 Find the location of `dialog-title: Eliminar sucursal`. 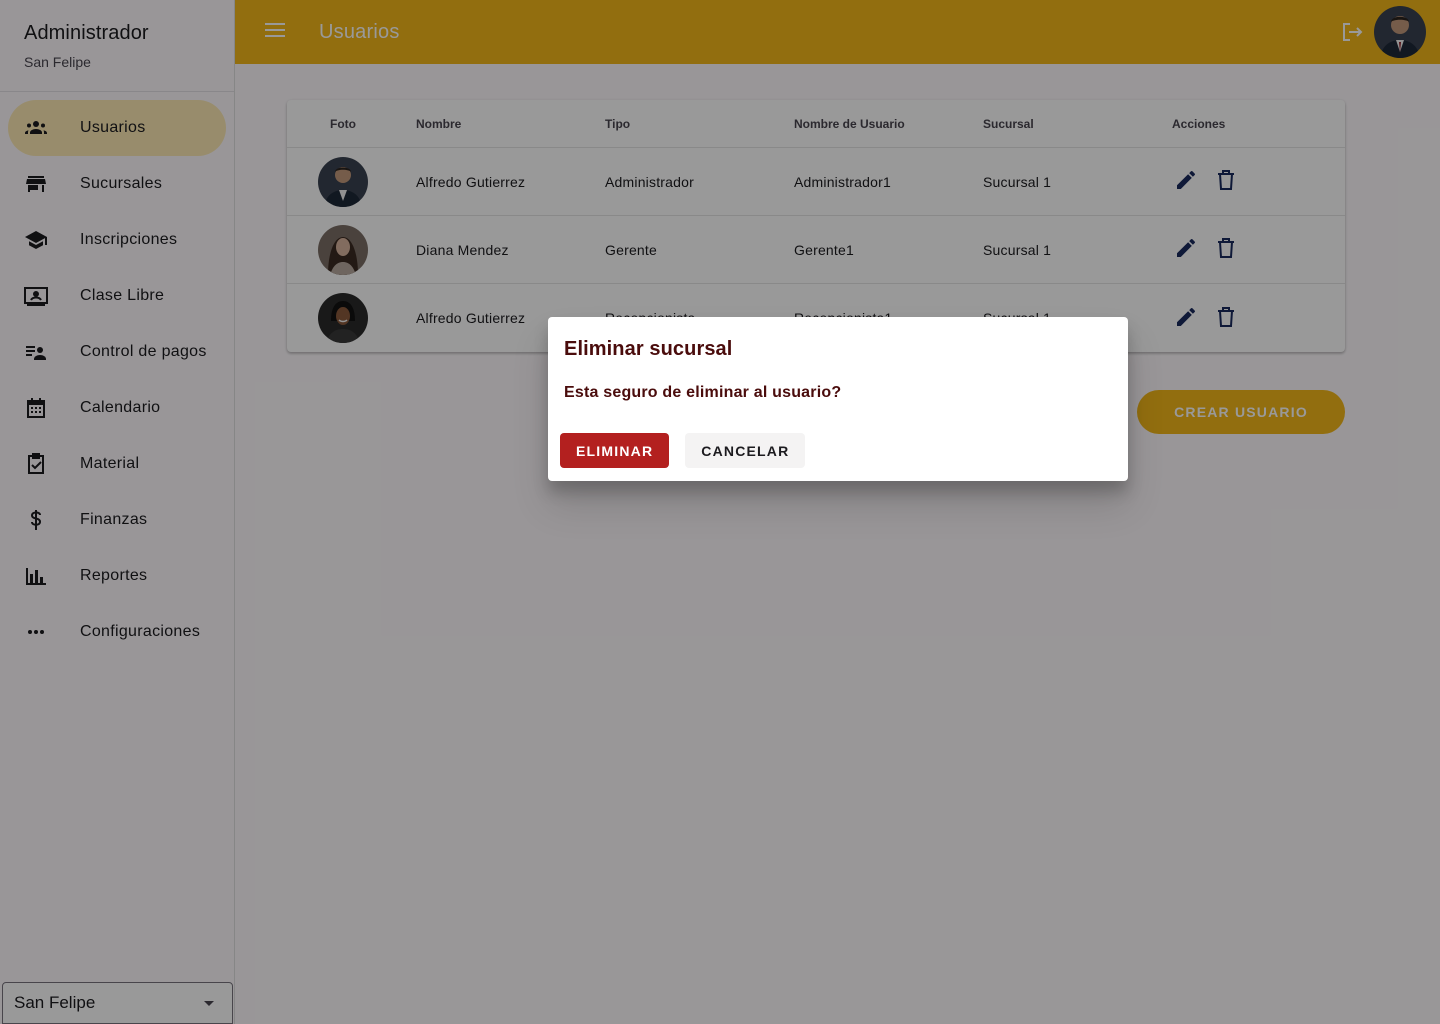

dialog-title: Eliminar sucursal is located at coordinates (648, 349).